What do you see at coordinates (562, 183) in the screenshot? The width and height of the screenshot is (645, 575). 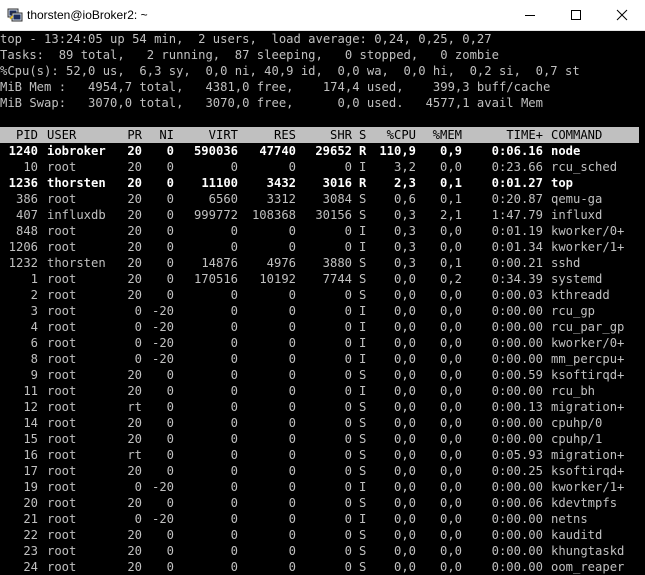 I see `process-command: top` at bounding box center [562, 183].